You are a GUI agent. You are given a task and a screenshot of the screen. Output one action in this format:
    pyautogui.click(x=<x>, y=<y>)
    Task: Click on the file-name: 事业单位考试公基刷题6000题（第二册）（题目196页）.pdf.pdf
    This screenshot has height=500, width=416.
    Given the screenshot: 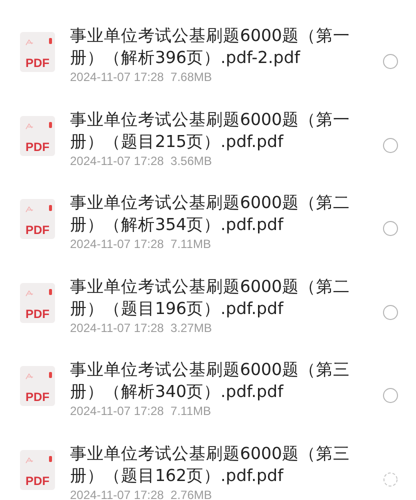 What is the action you would take?
    pyautogui.click(x=210, y=298)
    